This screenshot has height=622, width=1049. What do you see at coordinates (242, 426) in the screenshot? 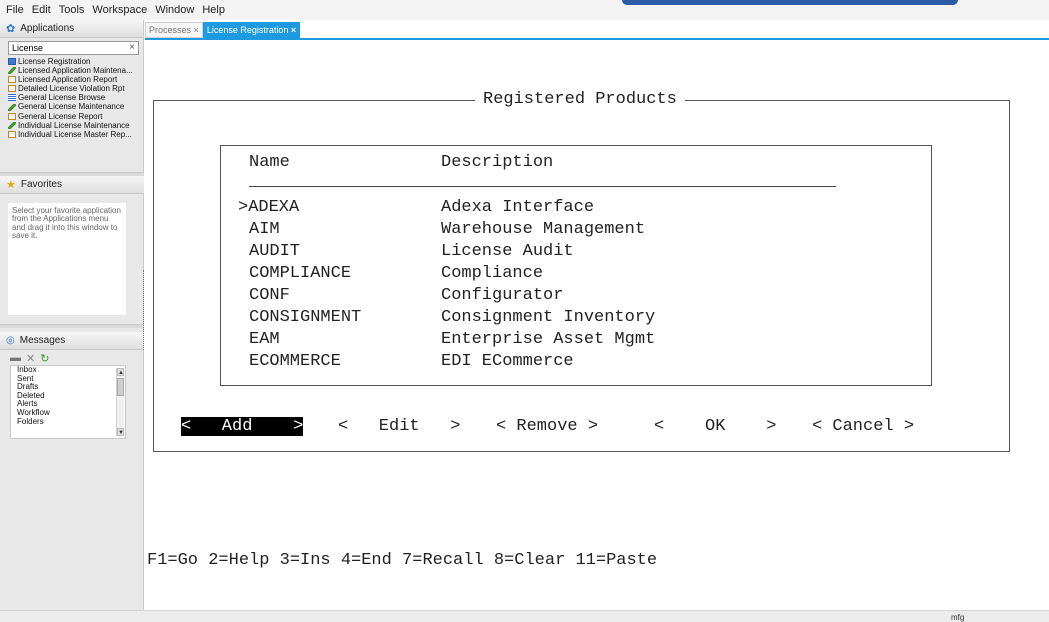
I see `add-button: < Add >` at bounding box center [242, 426].